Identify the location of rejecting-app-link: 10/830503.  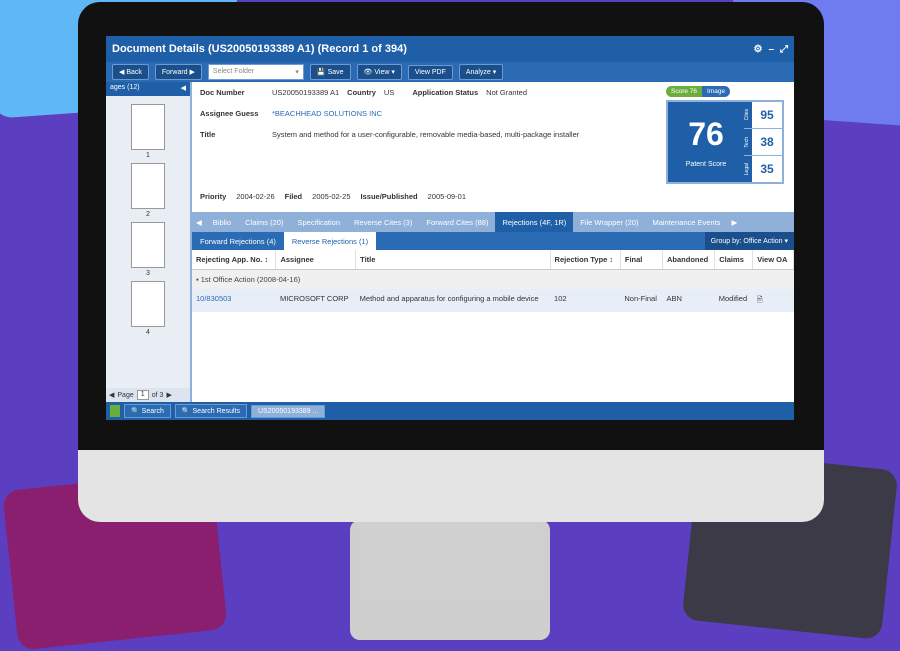
(234, 300).